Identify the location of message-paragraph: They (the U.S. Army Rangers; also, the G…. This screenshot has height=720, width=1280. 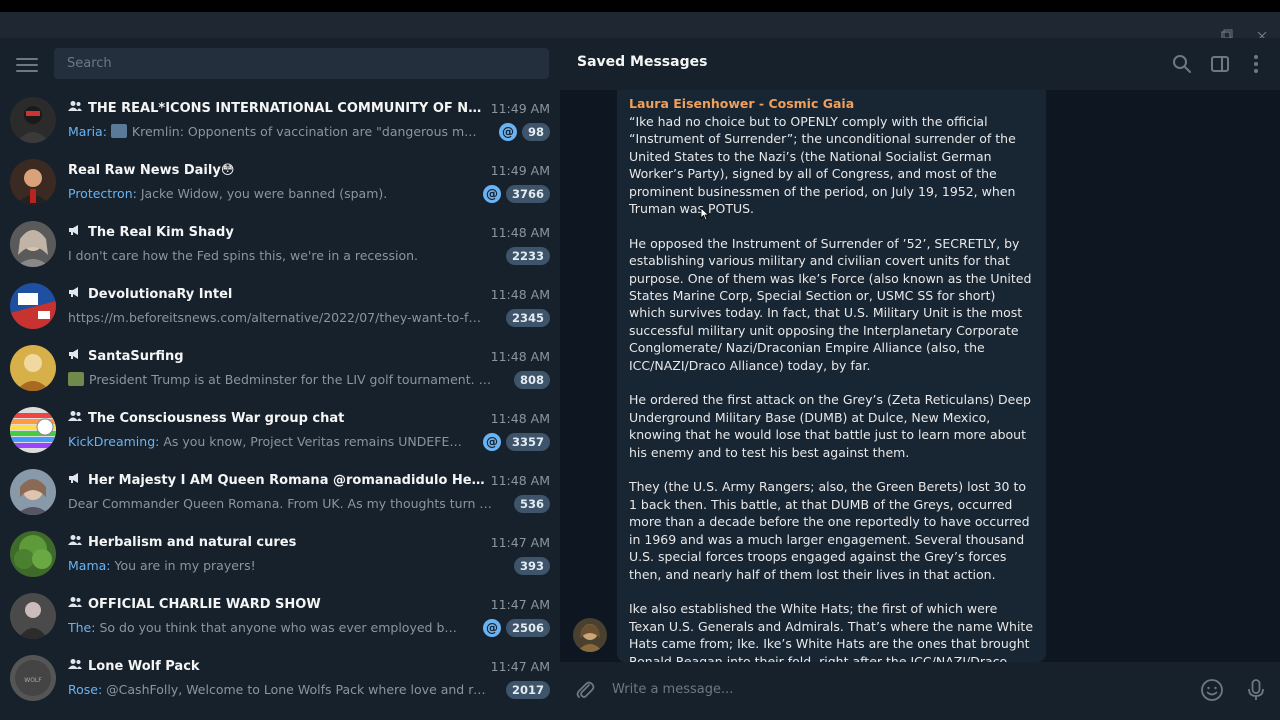
(829, 530).